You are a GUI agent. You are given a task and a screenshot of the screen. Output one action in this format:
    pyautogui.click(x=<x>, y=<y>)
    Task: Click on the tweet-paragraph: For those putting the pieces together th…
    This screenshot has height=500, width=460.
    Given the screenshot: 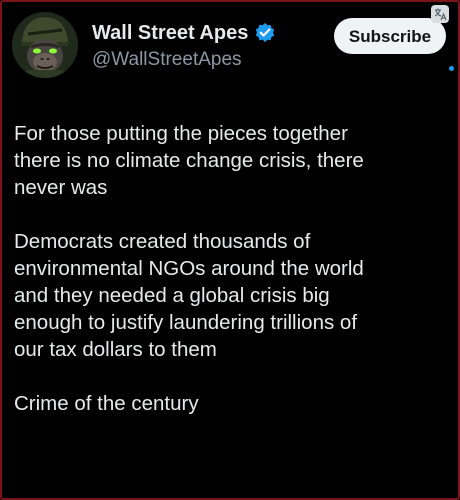 What is the action you would take?
    pyautogui.click(x=189, y=160)
    